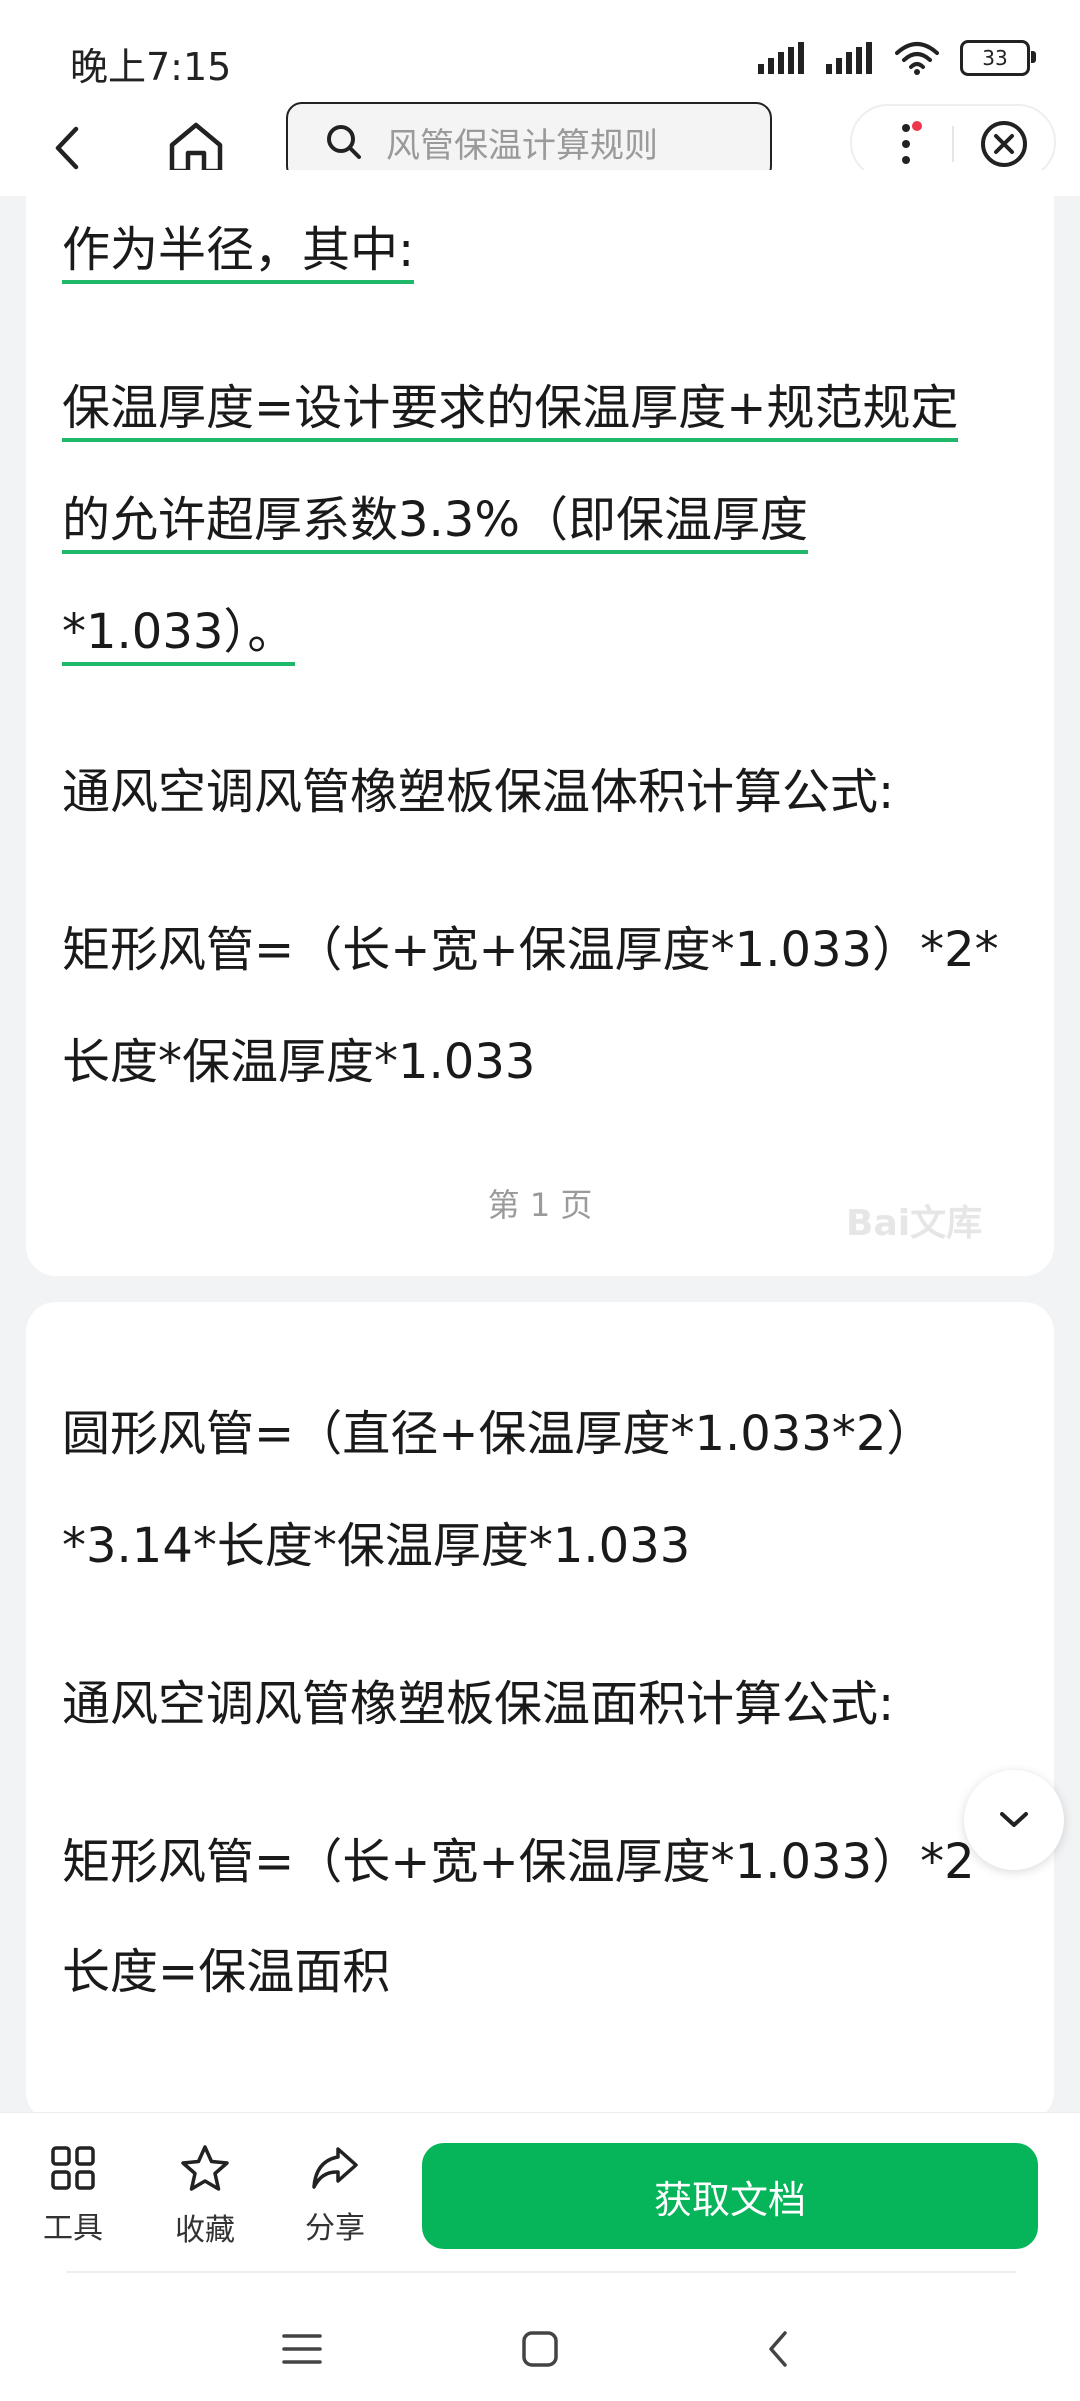  I want to click on doc-line: 的允许超厚系数3.3%（即保温厚度, so click(435, 522).